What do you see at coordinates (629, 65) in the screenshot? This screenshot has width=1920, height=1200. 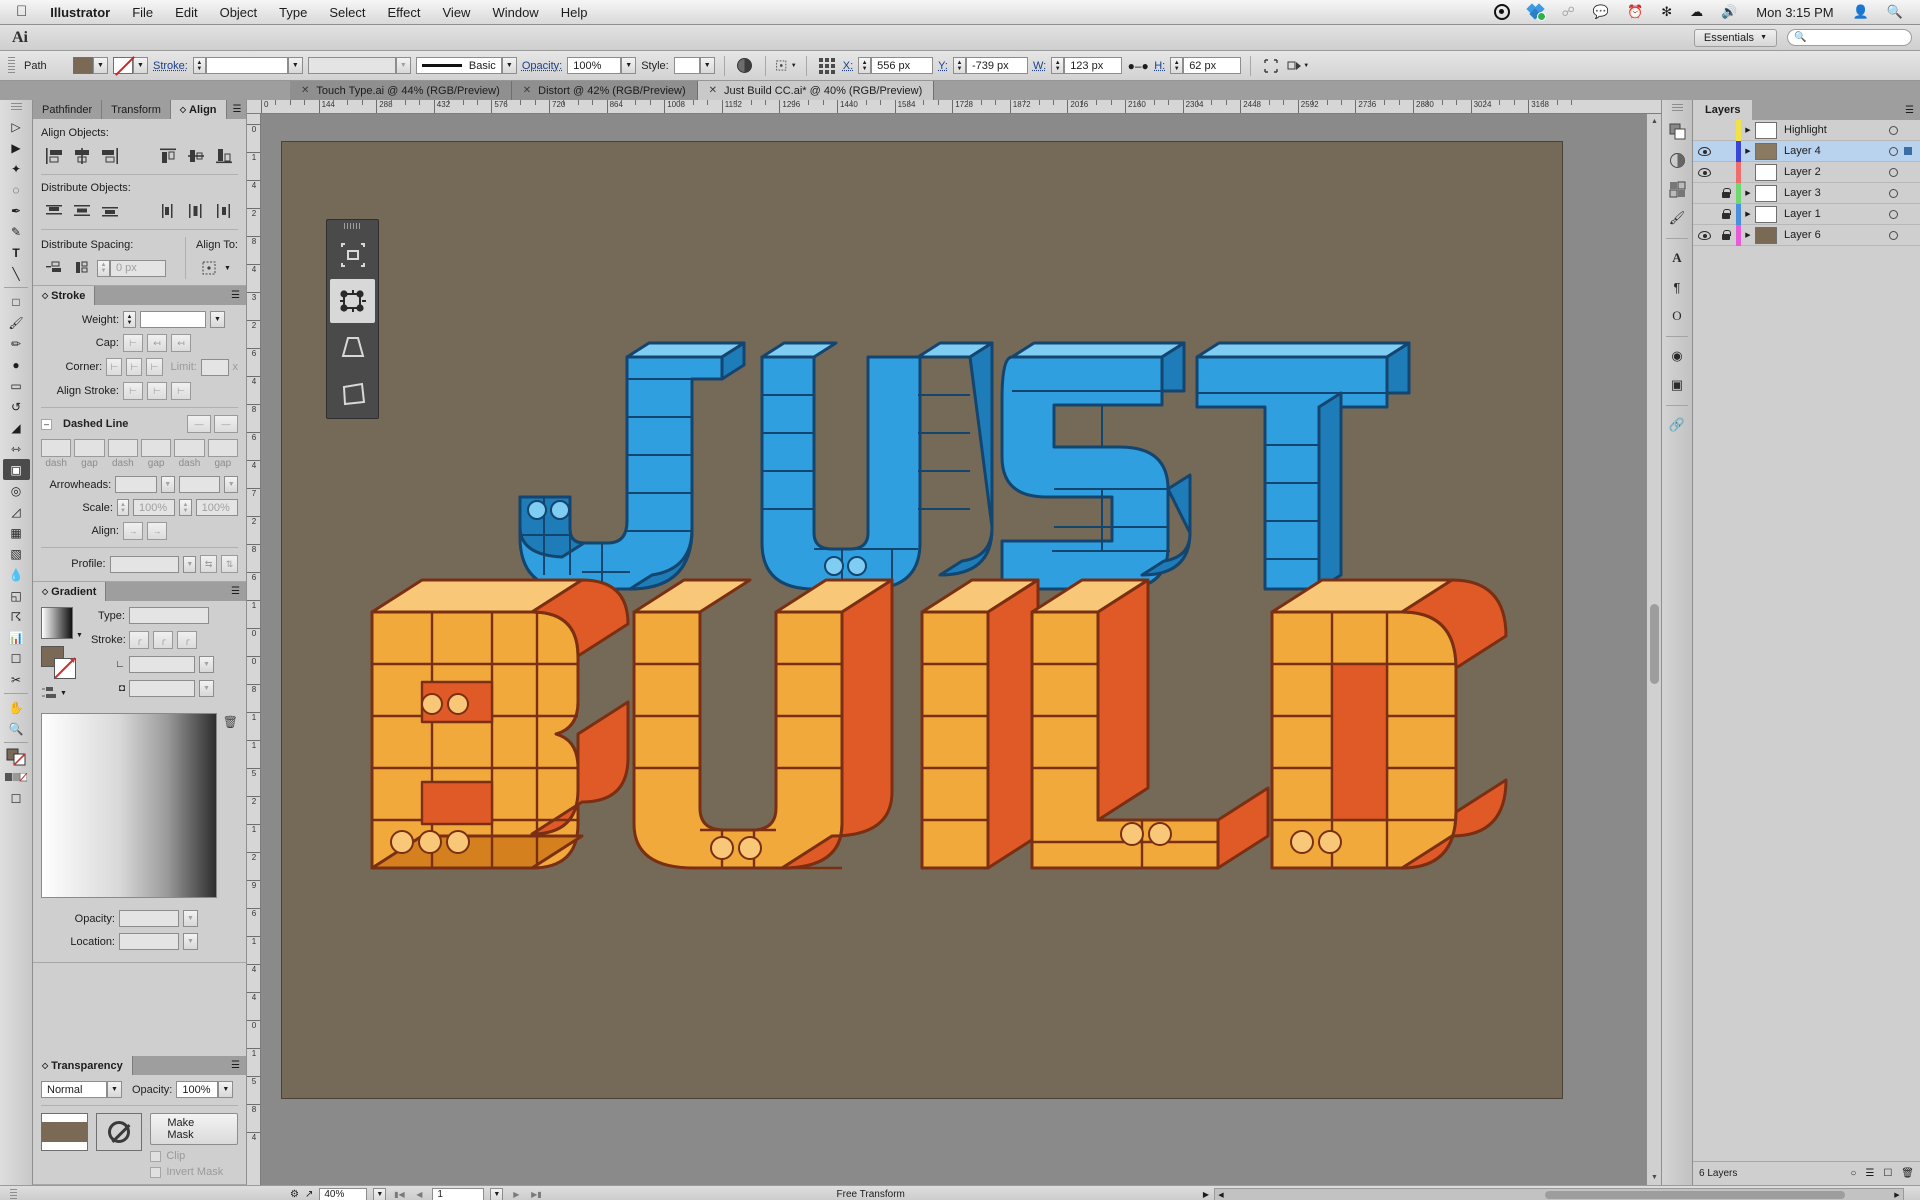 I see `opacity-dropdown-icon: ▼` at bounding box center [629, 65].